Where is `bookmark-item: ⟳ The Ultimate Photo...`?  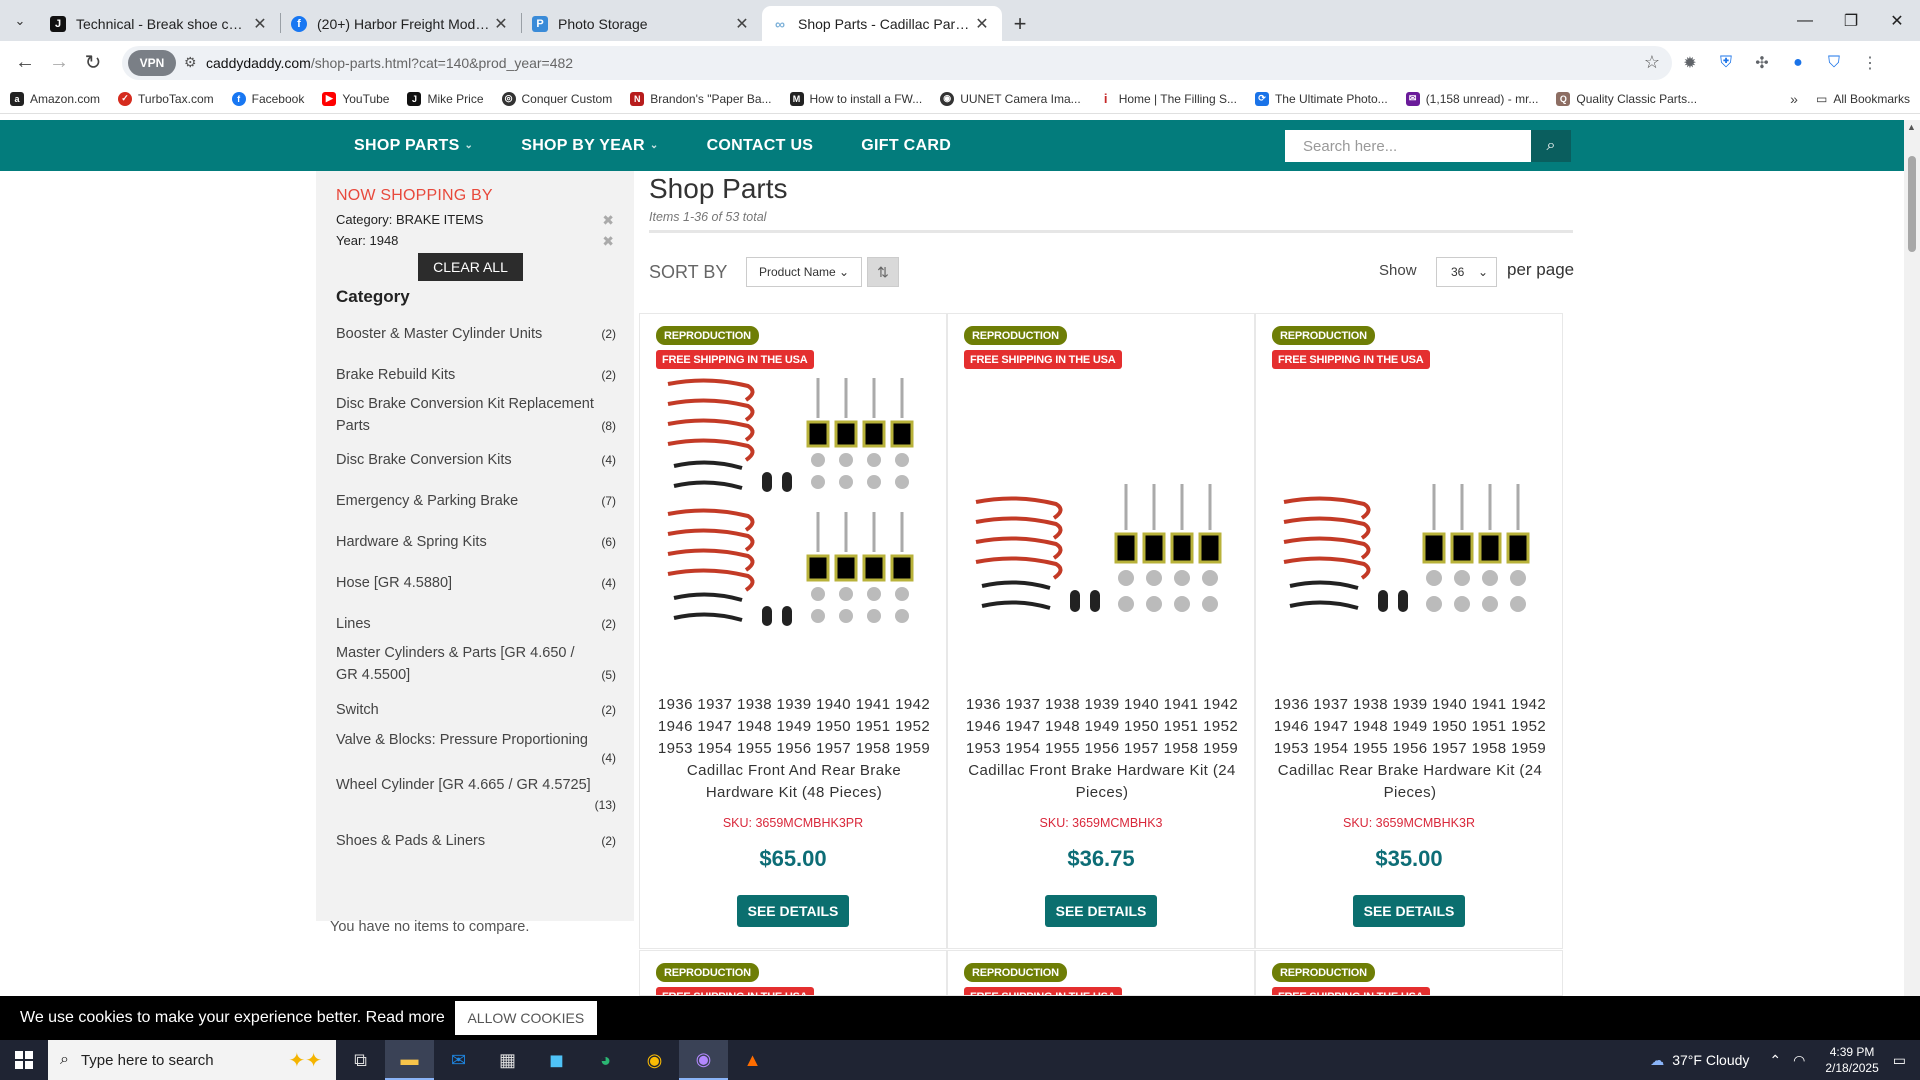
bookmark-item: ⟳ The Ultimate Photo... is located at coordinates (1321, 98).